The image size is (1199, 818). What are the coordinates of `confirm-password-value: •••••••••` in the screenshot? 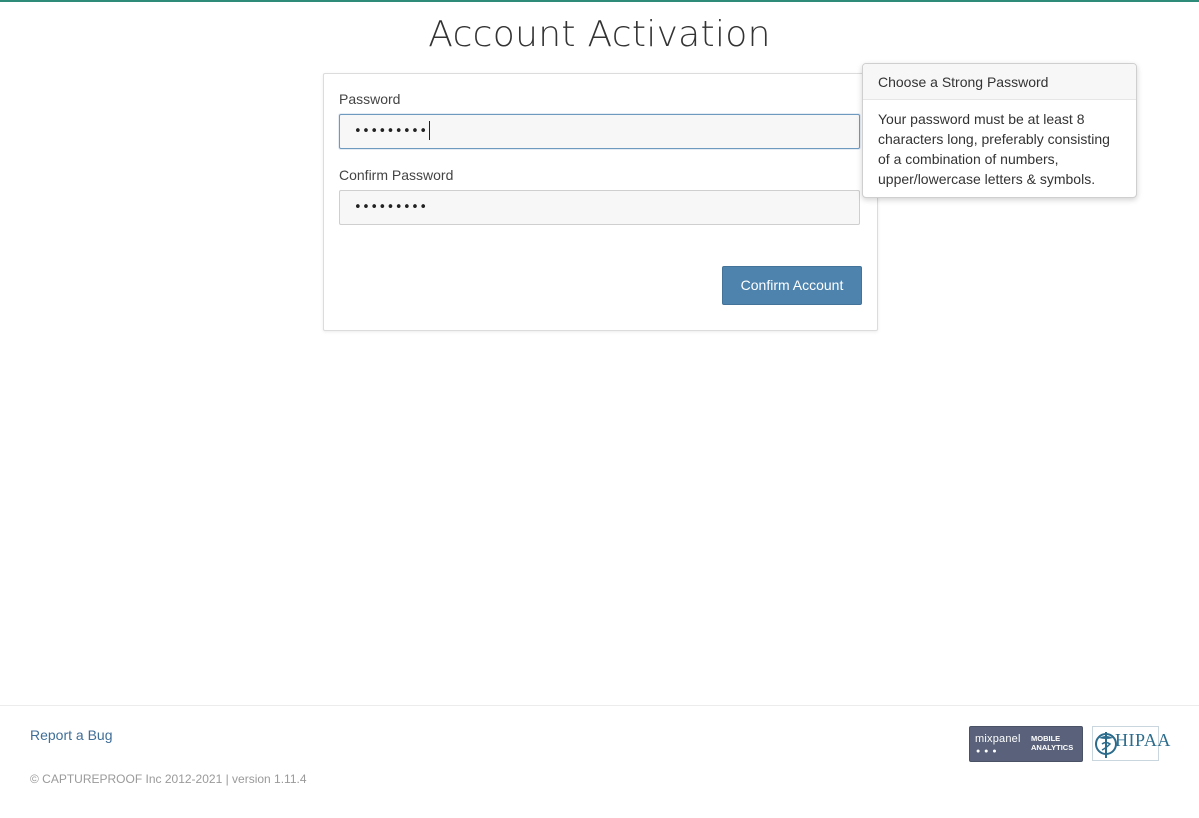 It's located at (391, 207).